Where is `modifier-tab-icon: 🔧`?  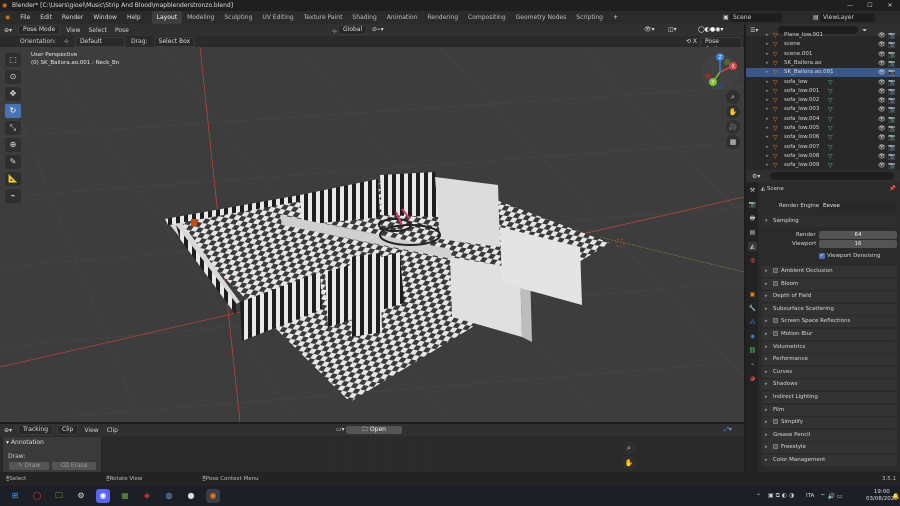
modifier-tab-icon: 🔧 is located at coordinates (752, 308).